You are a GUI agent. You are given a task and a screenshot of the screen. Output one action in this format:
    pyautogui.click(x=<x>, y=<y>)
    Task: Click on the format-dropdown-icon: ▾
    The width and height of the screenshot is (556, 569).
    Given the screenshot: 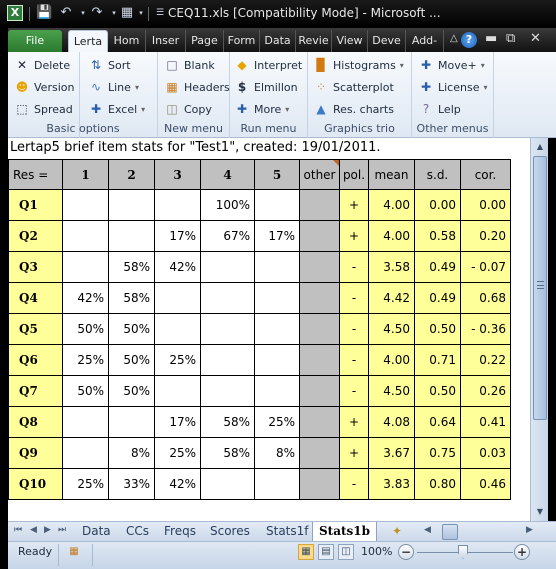 What is the action you would take?
    pyautogui.click(x=141, y=13)
    